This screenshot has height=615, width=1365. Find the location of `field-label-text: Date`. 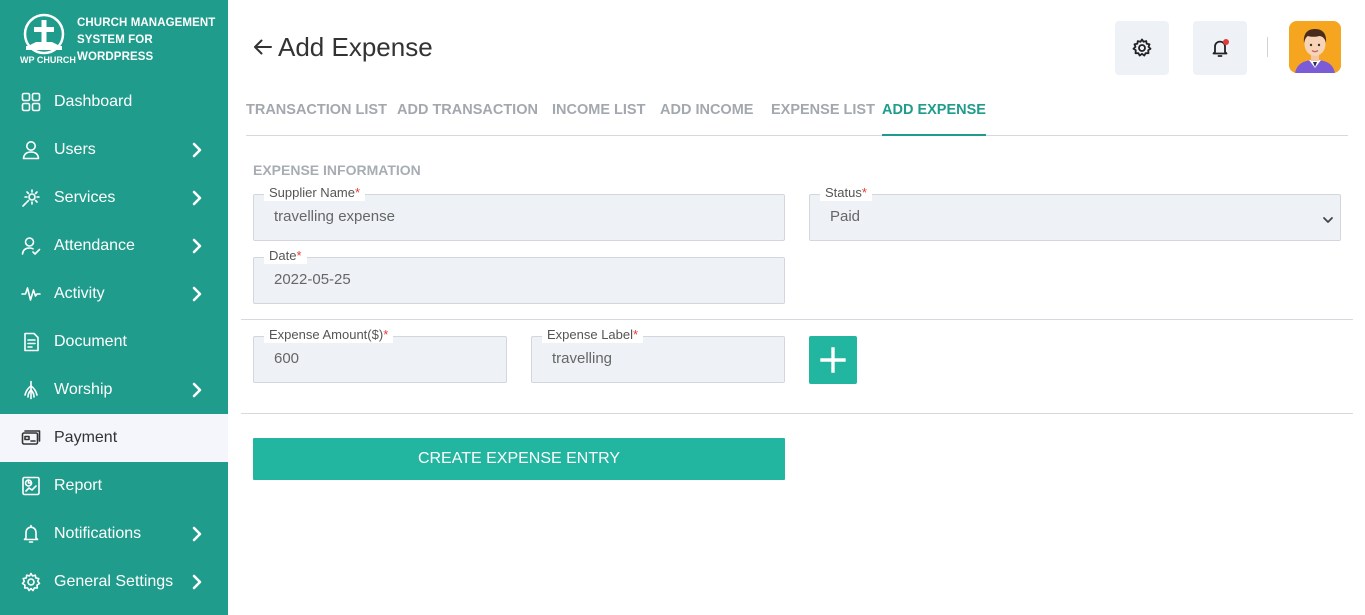

field-label-text: Date is located at coordinates (283, 255).